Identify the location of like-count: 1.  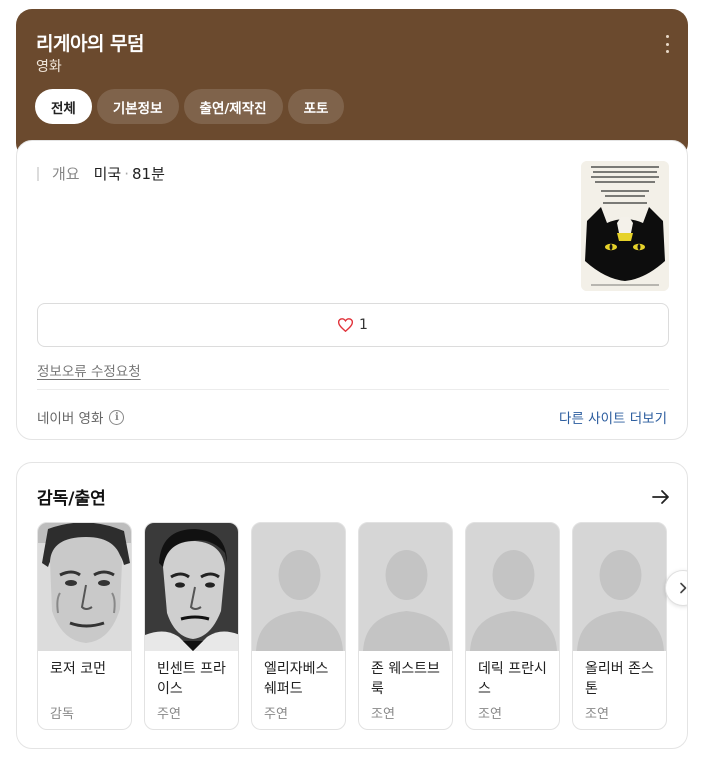
(363, 325).